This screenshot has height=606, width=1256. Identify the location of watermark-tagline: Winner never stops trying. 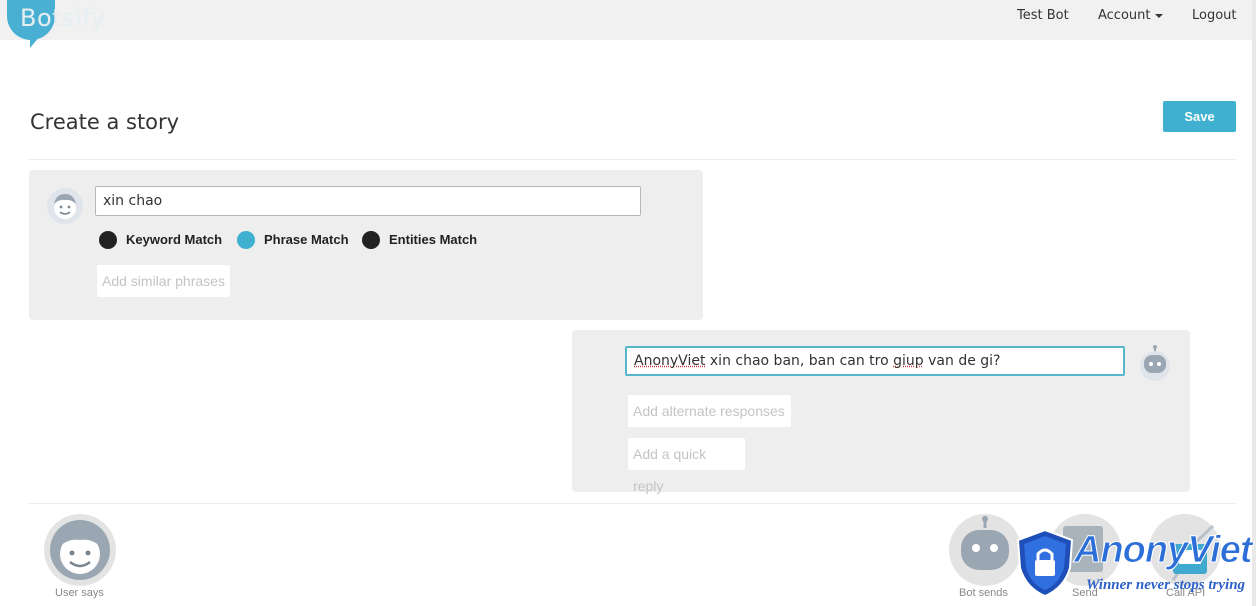
(1166, 585).